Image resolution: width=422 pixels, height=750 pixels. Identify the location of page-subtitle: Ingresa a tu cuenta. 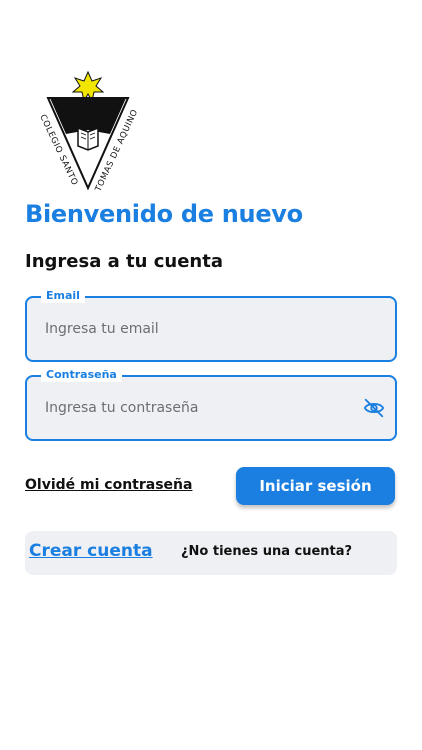
(124, 261).